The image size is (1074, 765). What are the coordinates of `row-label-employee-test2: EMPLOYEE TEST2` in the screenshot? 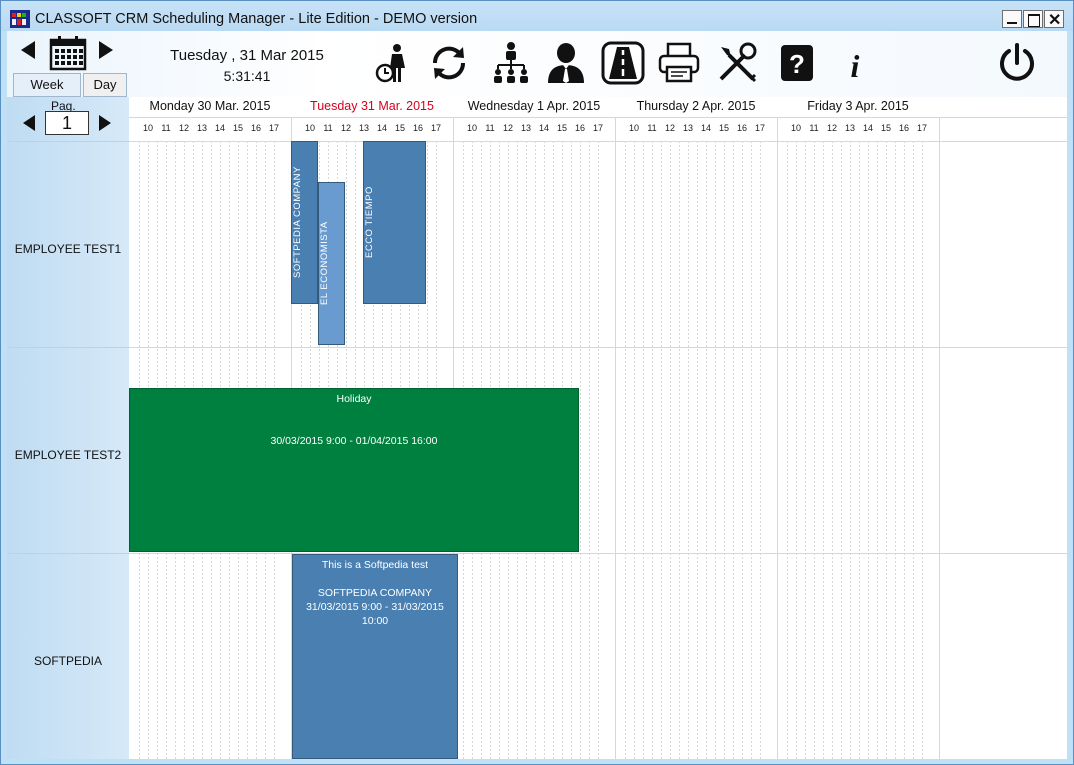 It's located at (68, 455).